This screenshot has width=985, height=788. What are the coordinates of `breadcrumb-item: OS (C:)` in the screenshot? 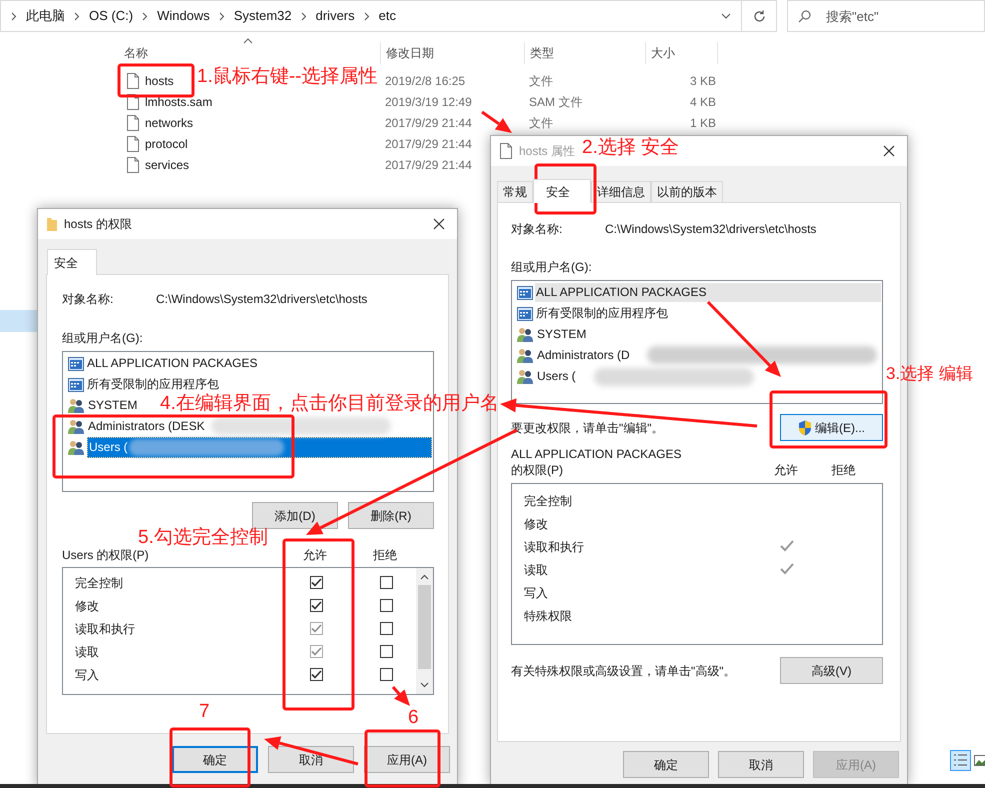 It's located at (111, 16).